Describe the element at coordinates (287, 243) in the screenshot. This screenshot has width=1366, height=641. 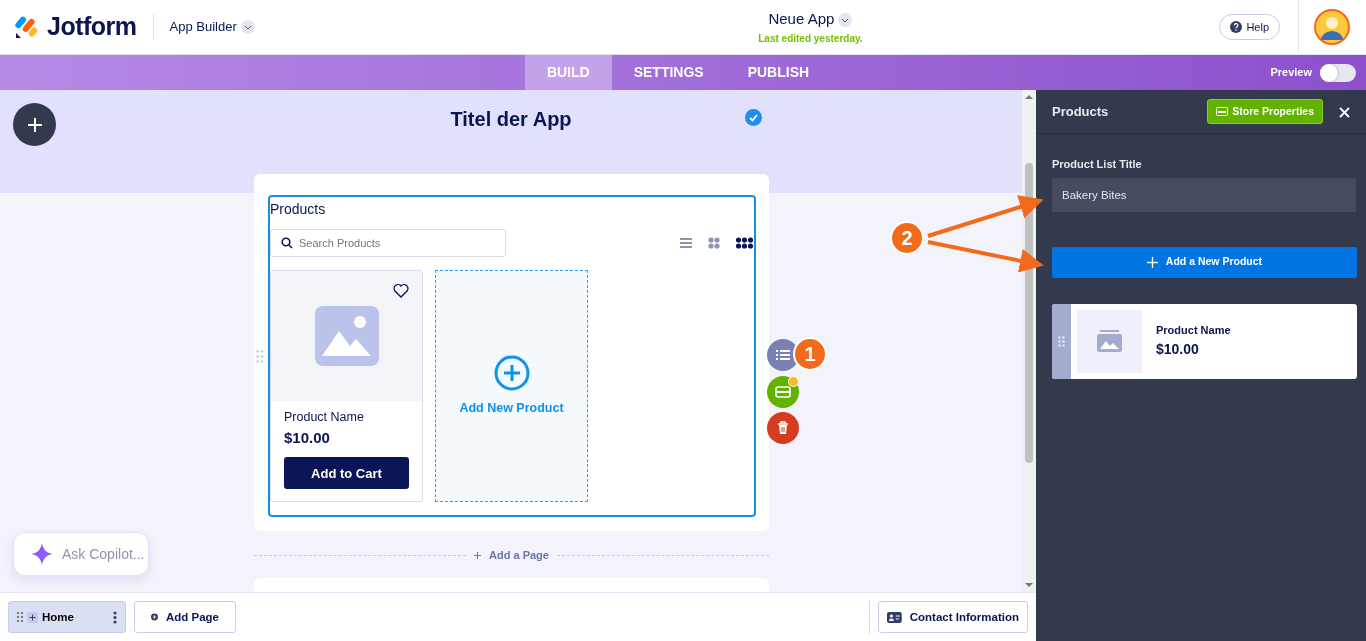
I see `search-icon` at that location.